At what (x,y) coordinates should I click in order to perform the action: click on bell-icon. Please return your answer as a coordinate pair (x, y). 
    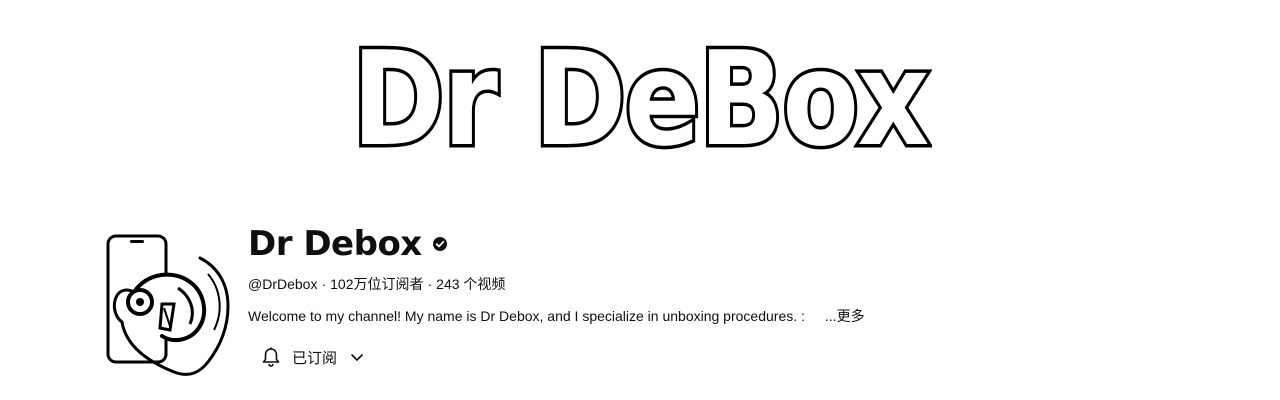
    Looking at the image, I should click on (271, 357).